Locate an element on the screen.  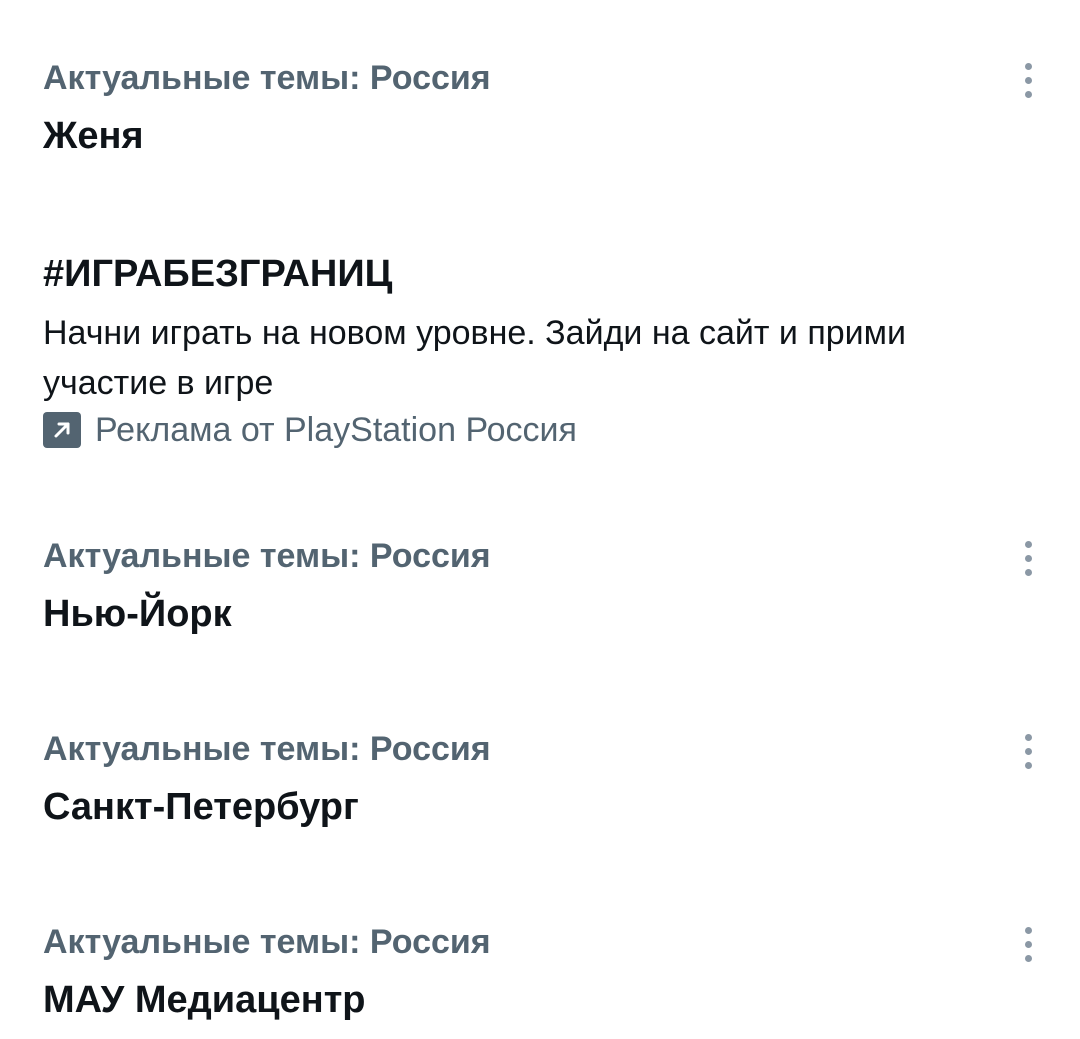
trend-title: Нью-Йорк is located at coordinates (137, 614).